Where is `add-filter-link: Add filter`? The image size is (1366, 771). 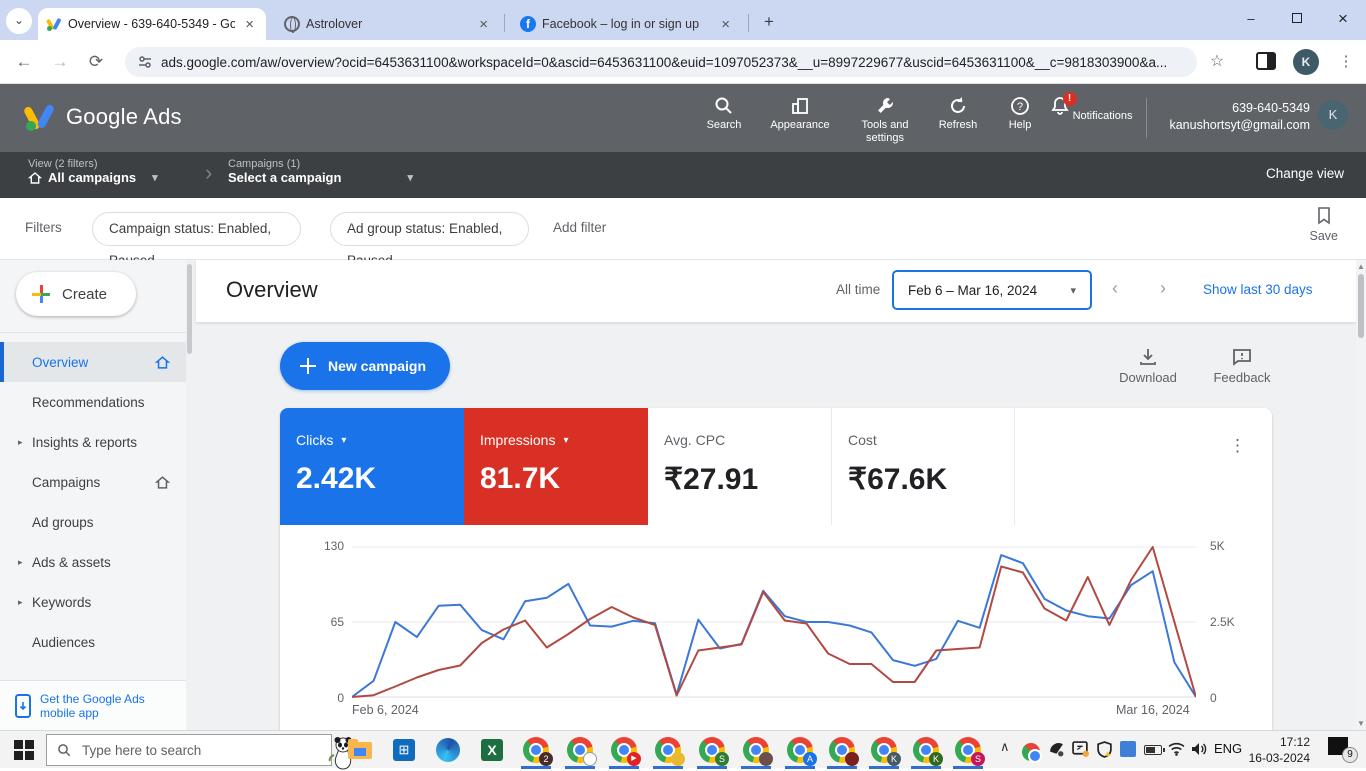
add-filter-link: Add filter is located at coordinates (579, 227).